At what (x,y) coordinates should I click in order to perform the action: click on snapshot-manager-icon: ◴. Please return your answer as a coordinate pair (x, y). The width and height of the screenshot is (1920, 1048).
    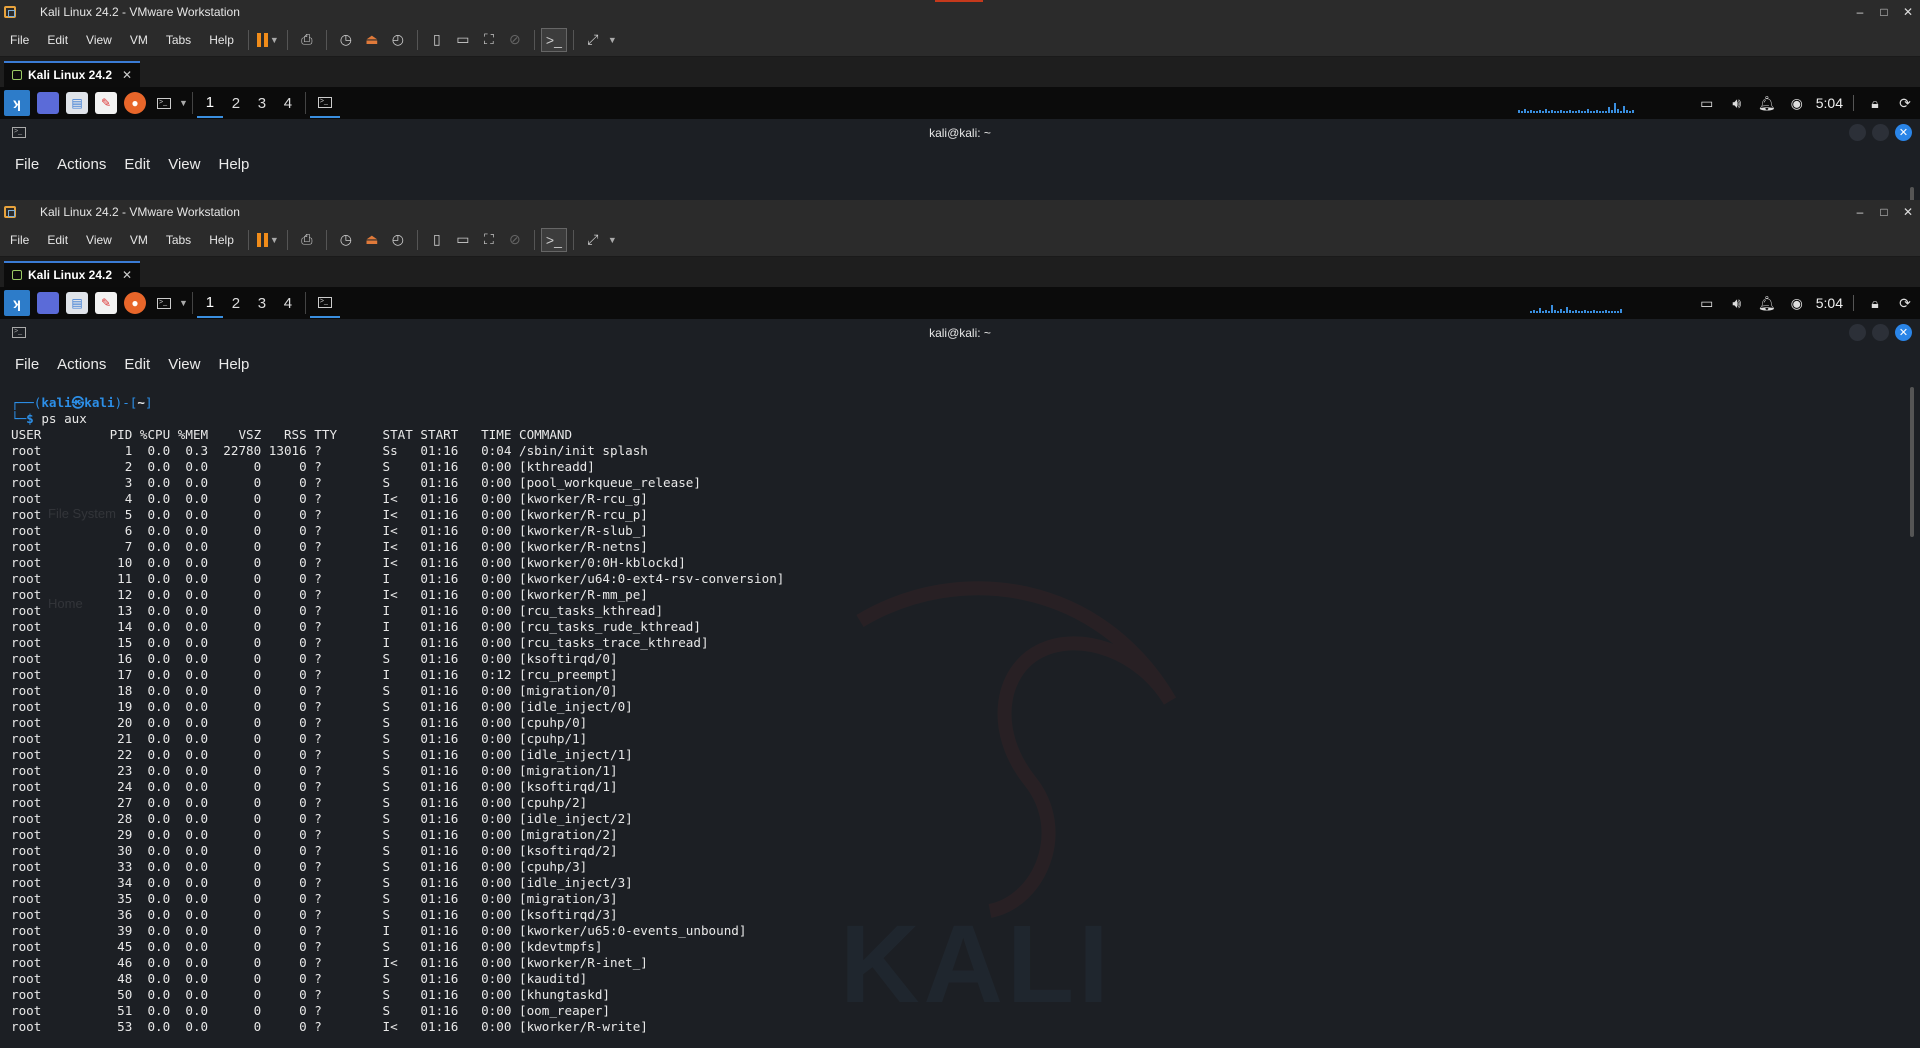
    Looking at the image, I should click on (398, 240).